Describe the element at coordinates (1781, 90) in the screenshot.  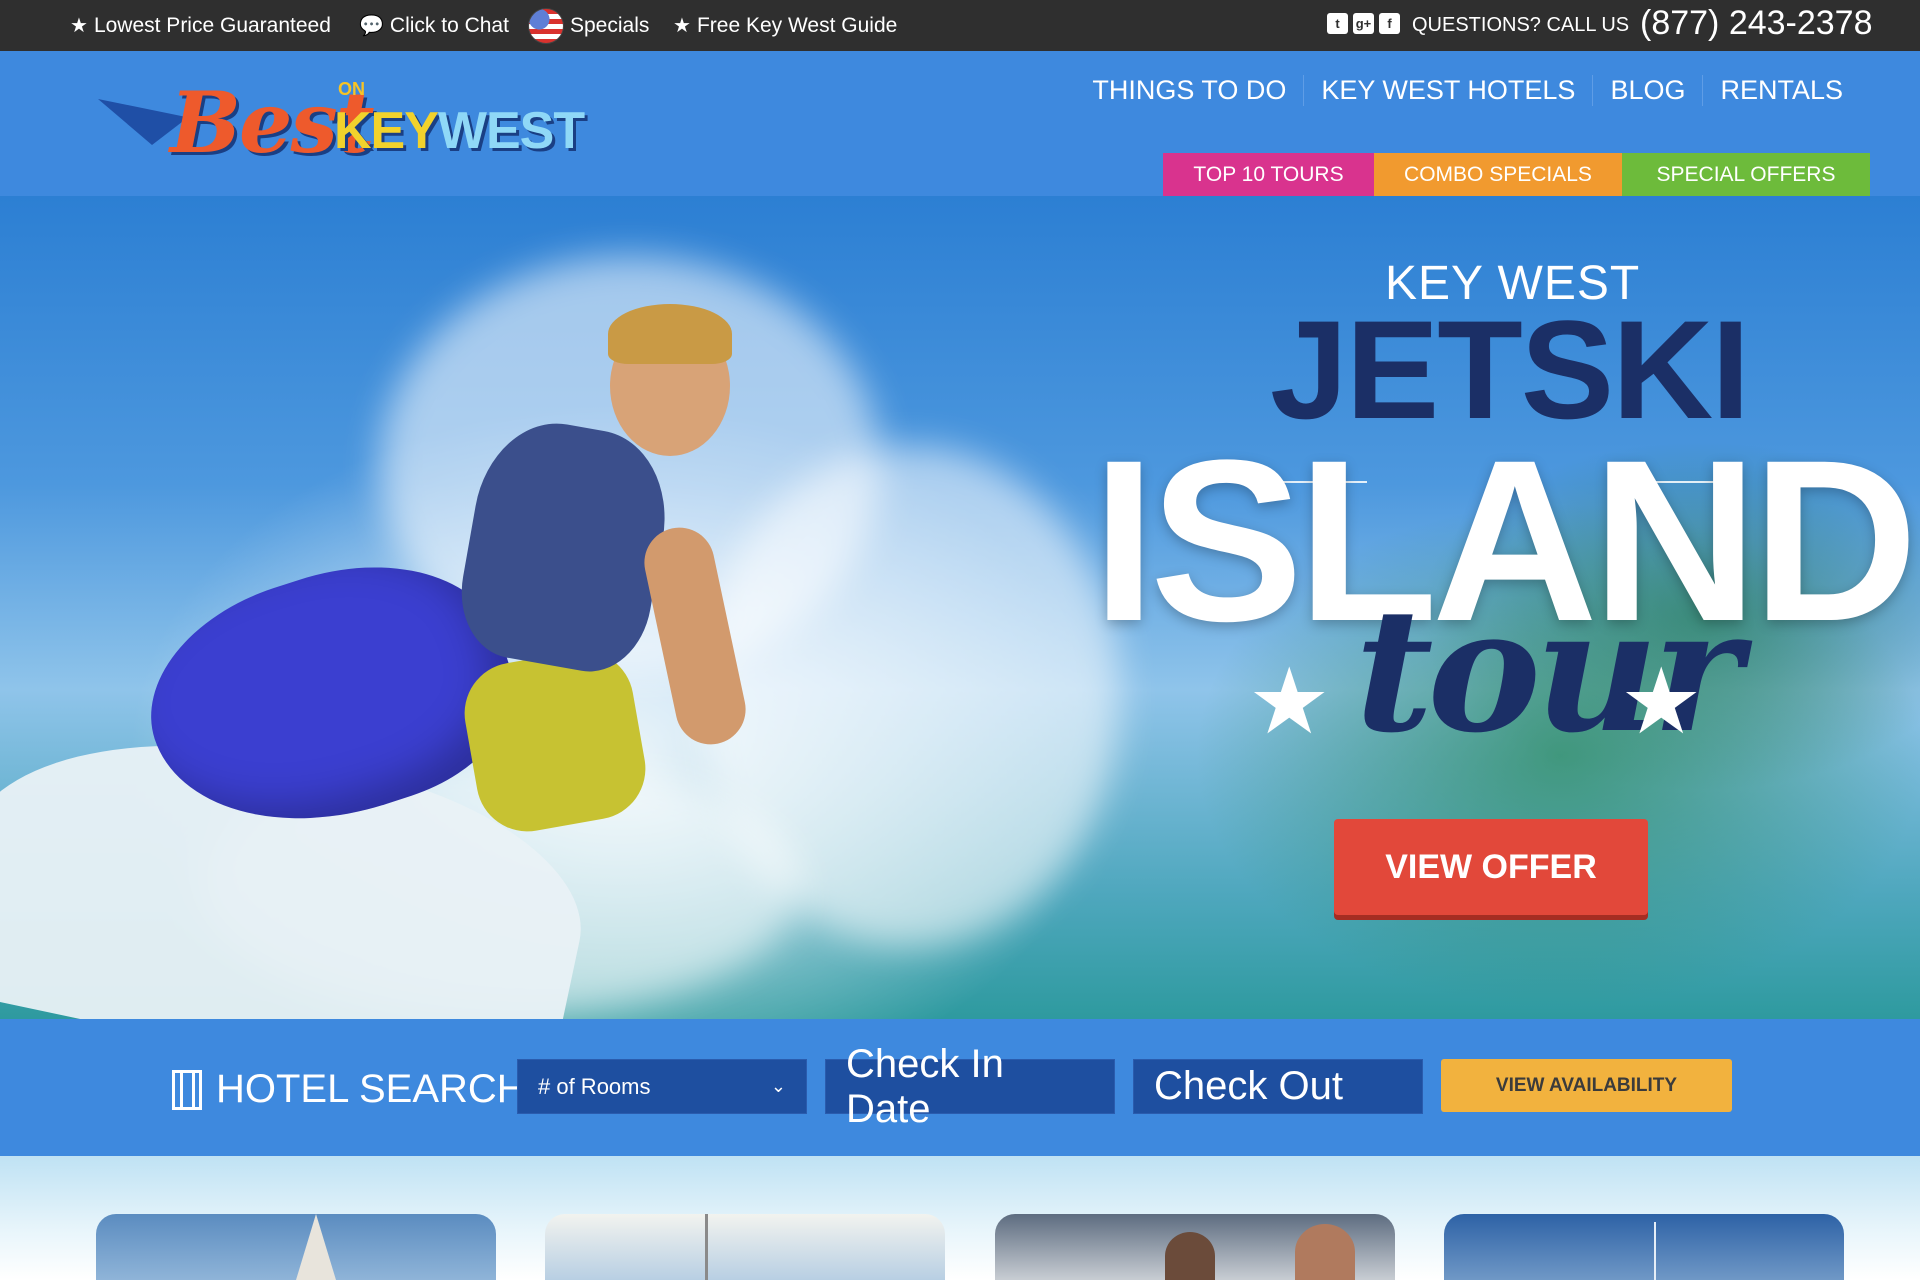
I see `nav-rentals: RENTALS` at that location.